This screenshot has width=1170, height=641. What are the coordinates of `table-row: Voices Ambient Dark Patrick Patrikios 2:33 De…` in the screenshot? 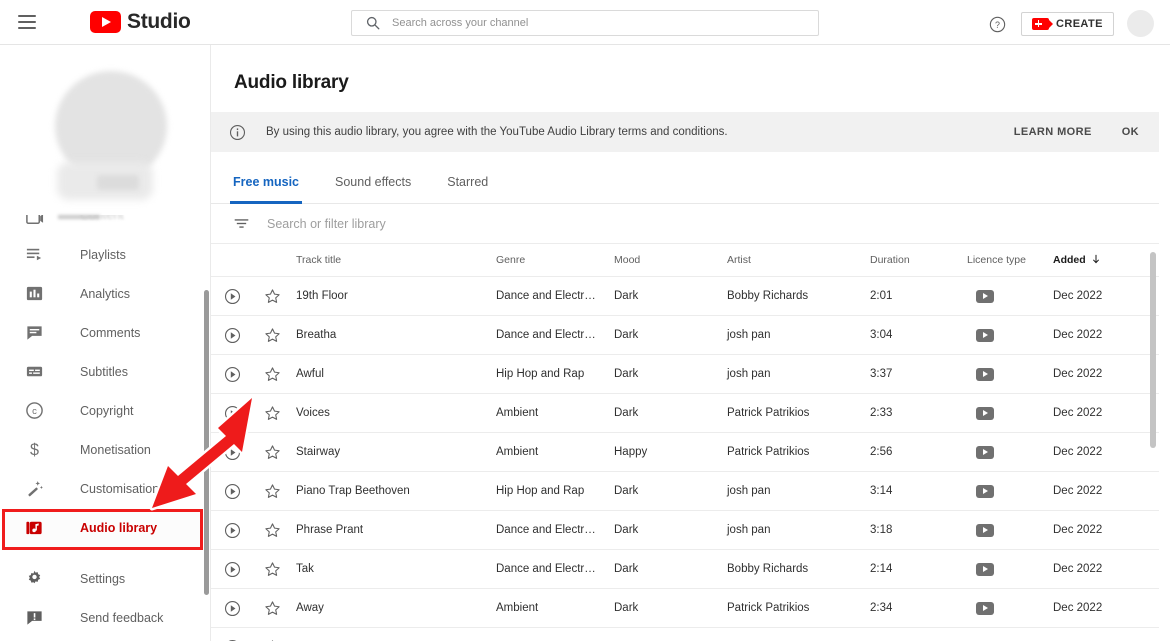 It's located at (685, 413).